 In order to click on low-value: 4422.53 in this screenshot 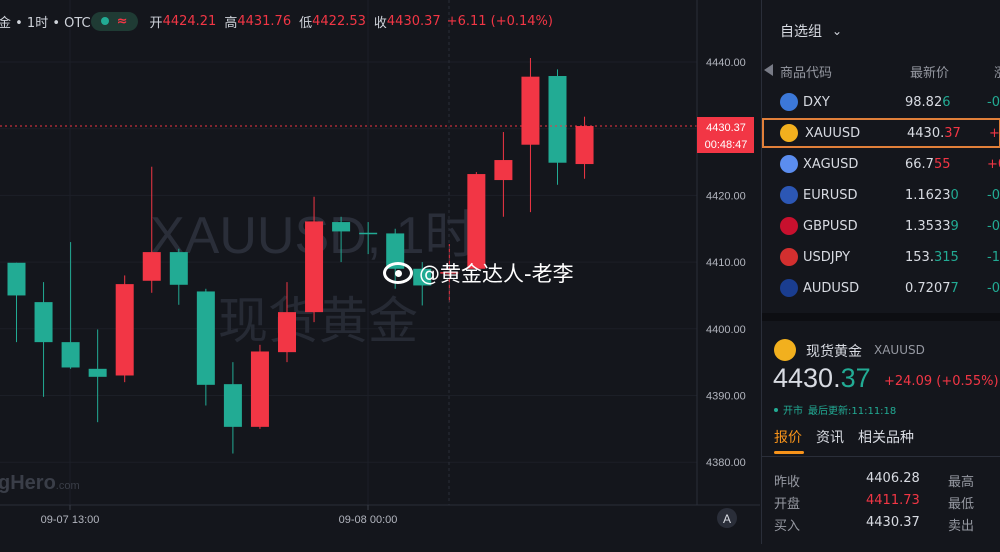, I will do `click(339, 21)`.